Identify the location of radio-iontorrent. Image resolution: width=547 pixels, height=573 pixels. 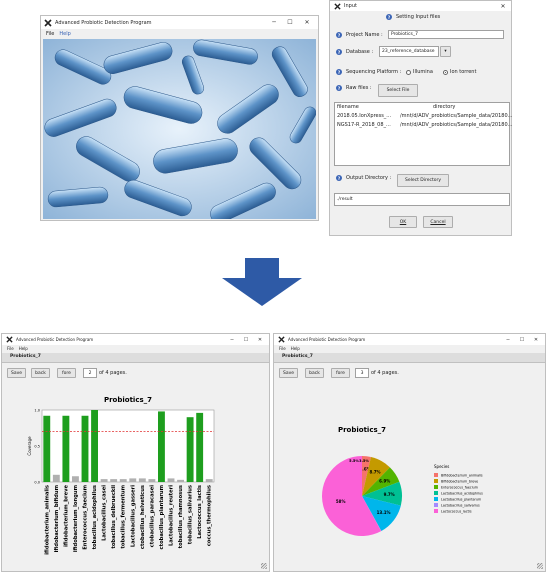
(445, 72).